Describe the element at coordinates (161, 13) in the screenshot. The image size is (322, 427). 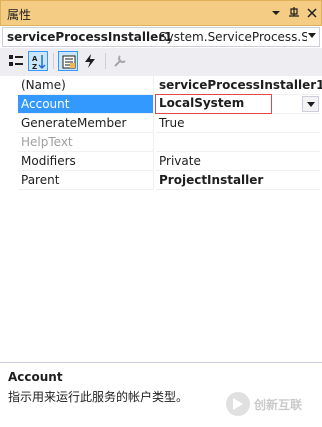
I see `panel-title-bar: 属性` at that location.